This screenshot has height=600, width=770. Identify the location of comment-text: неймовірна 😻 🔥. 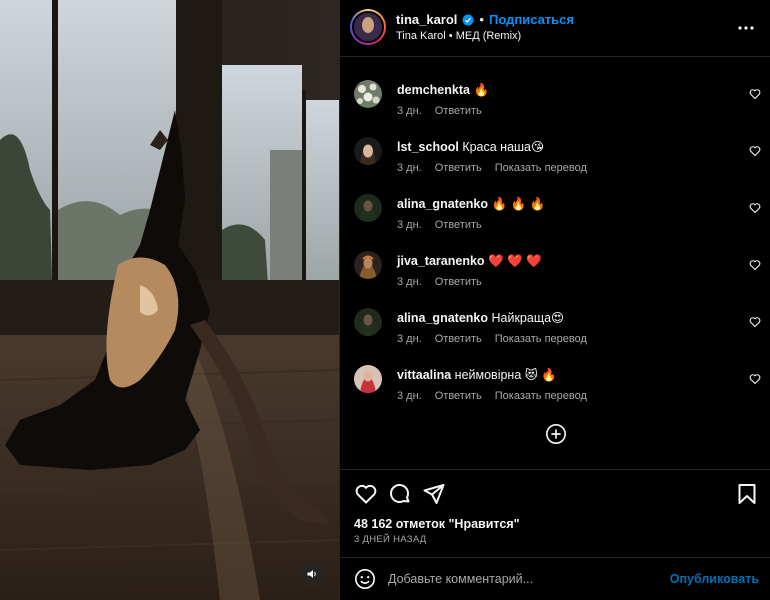
(505, 375).